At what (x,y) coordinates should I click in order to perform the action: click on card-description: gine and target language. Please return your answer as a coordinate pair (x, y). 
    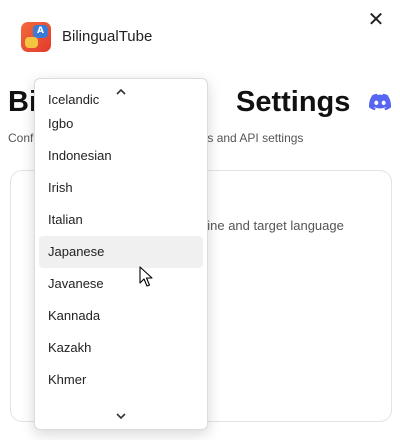
    Looking at the image, I should click on (272, 225).